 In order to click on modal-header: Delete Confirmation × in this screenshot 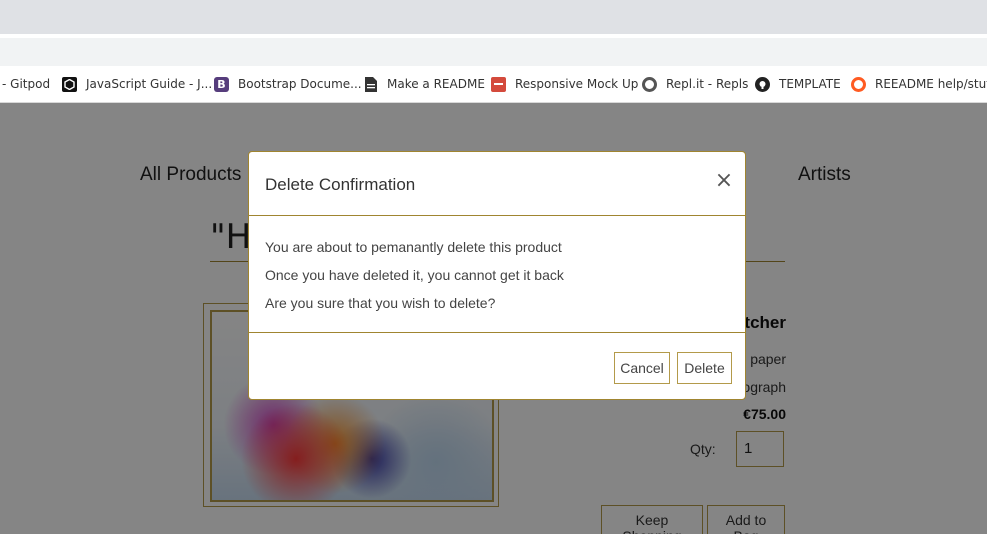, I will do `click(497, 184)`.